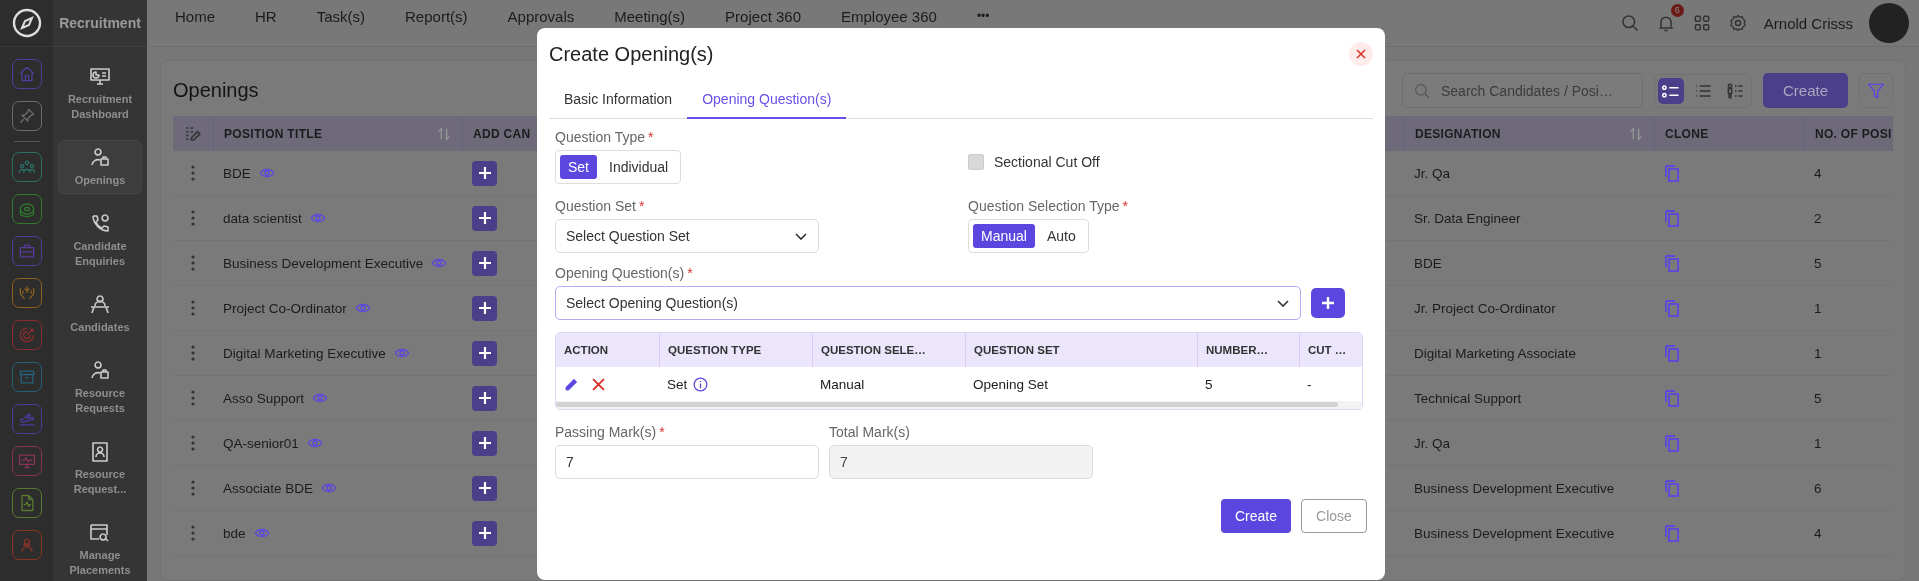 The height and width of the screenshot is (581, 1919). What do you see at coordinates (195, 16) in the screenshot?
I see `nav-link: Home` at bounding box center [195, 16].